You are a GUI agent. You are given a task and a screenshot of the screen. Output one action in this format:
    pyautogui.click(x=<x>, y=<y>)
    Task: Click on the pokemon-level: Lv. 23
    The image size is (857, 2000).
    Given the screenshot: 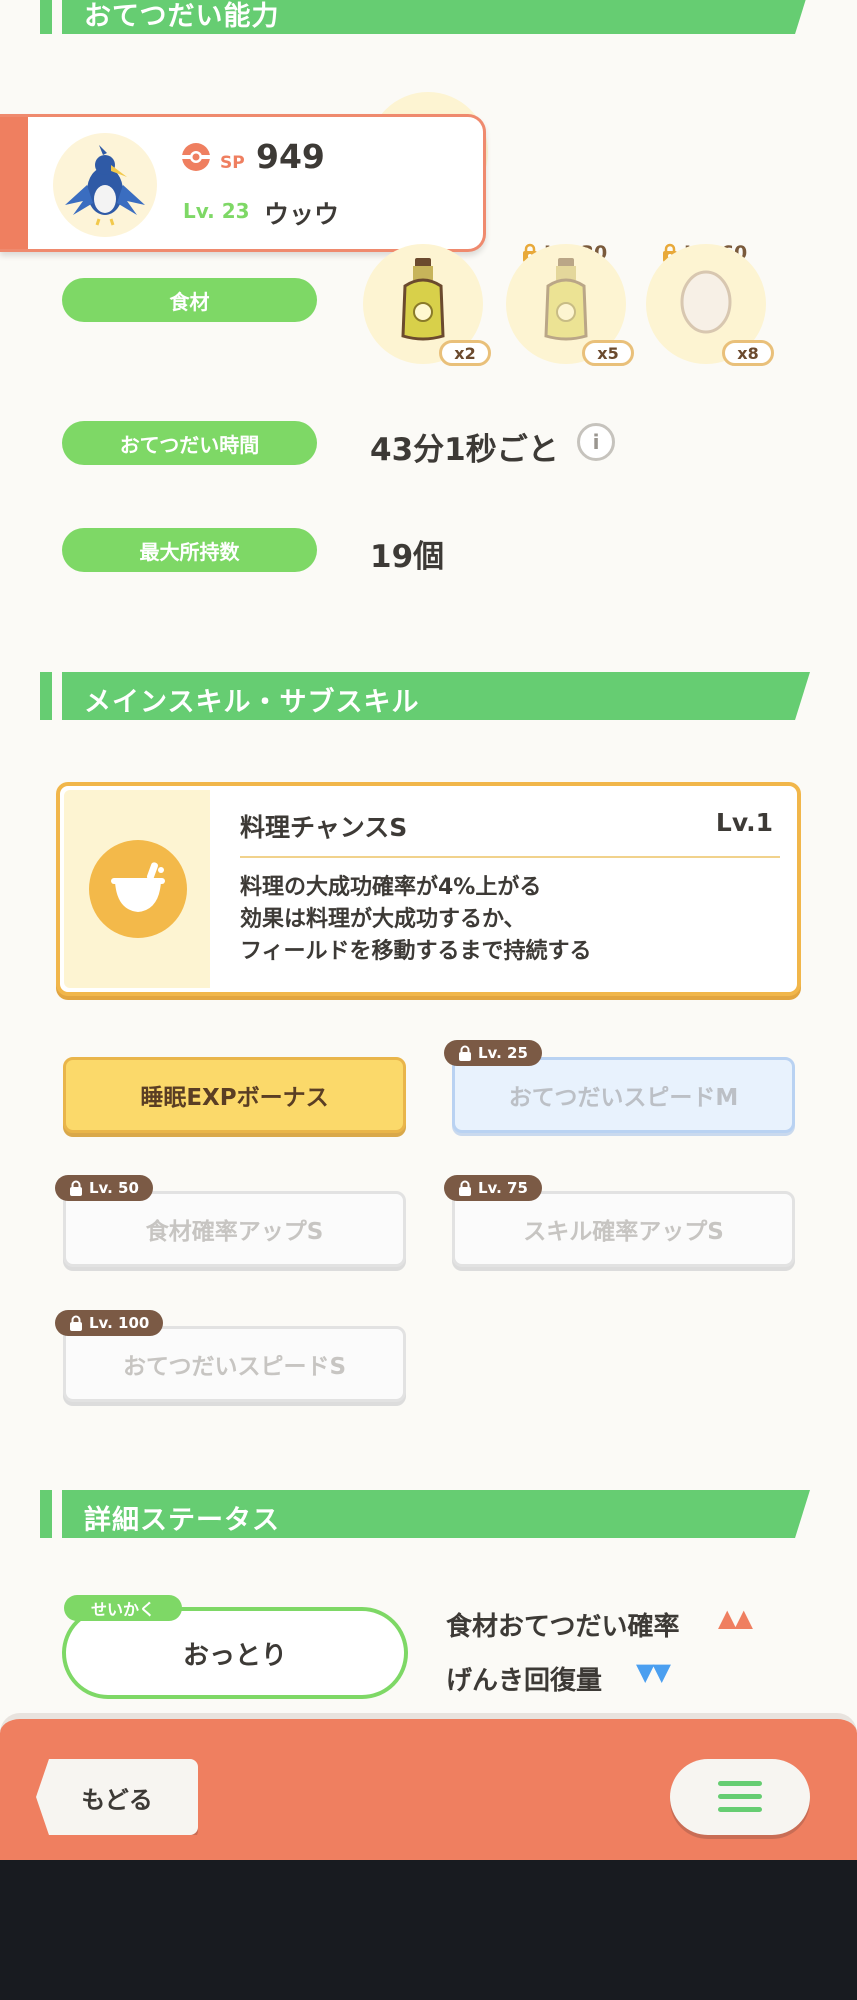 What is the action you would take?
    pyautogui.click(x=216, y=211)
    